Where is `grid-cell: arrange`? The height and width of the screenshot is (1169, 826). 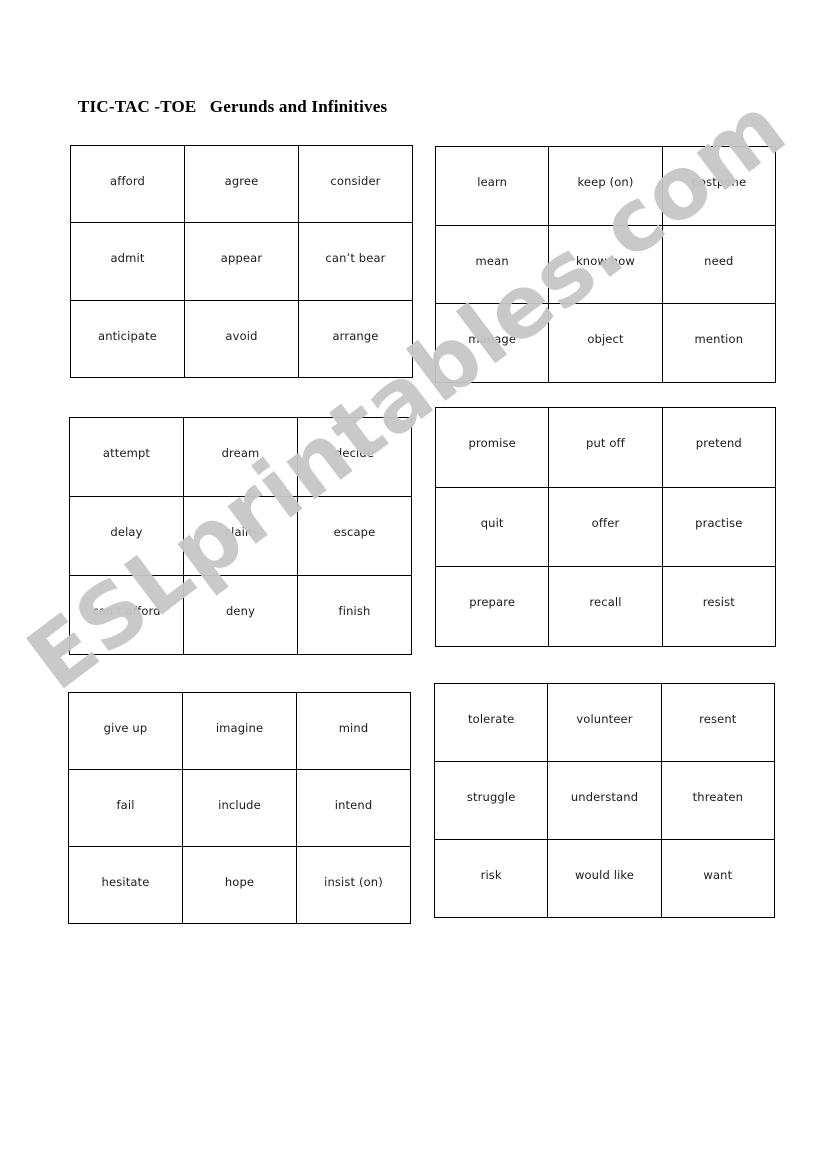
grid-cell: arrange is located at coordinates (356, 339).